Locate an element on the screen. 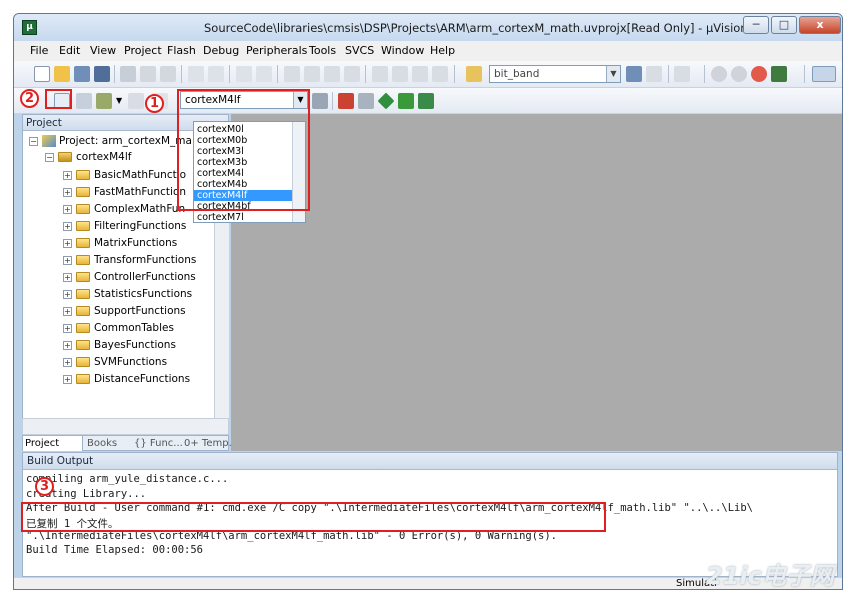  project-horizontal-scrollbar is located at coordinates (125, 426).